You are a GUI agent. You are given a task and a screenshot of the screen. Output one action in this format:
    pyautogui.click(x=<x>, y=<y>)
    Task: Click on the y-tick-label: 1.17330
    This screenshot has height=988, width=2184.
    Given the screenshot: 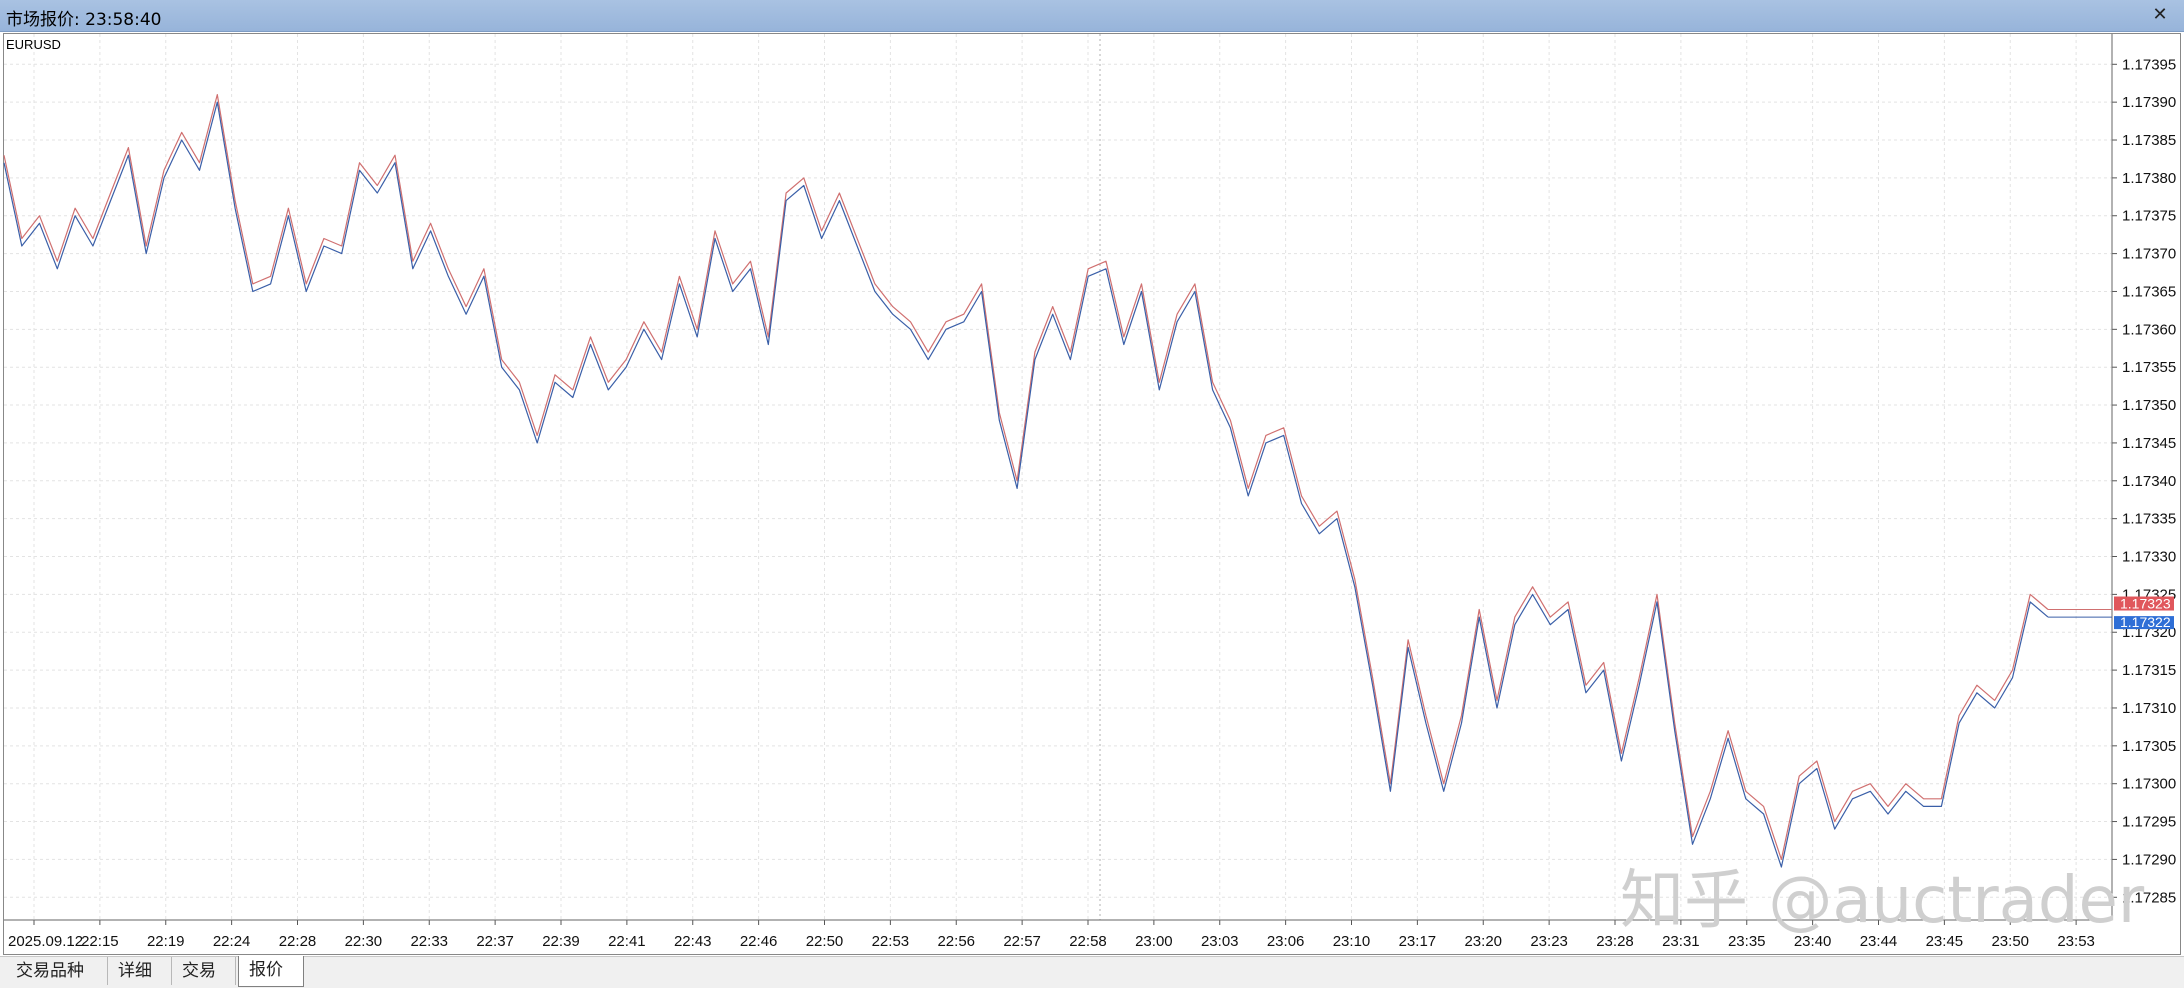 What is the action you would take?
    pyautogui.click(x=2149, y=557)
    